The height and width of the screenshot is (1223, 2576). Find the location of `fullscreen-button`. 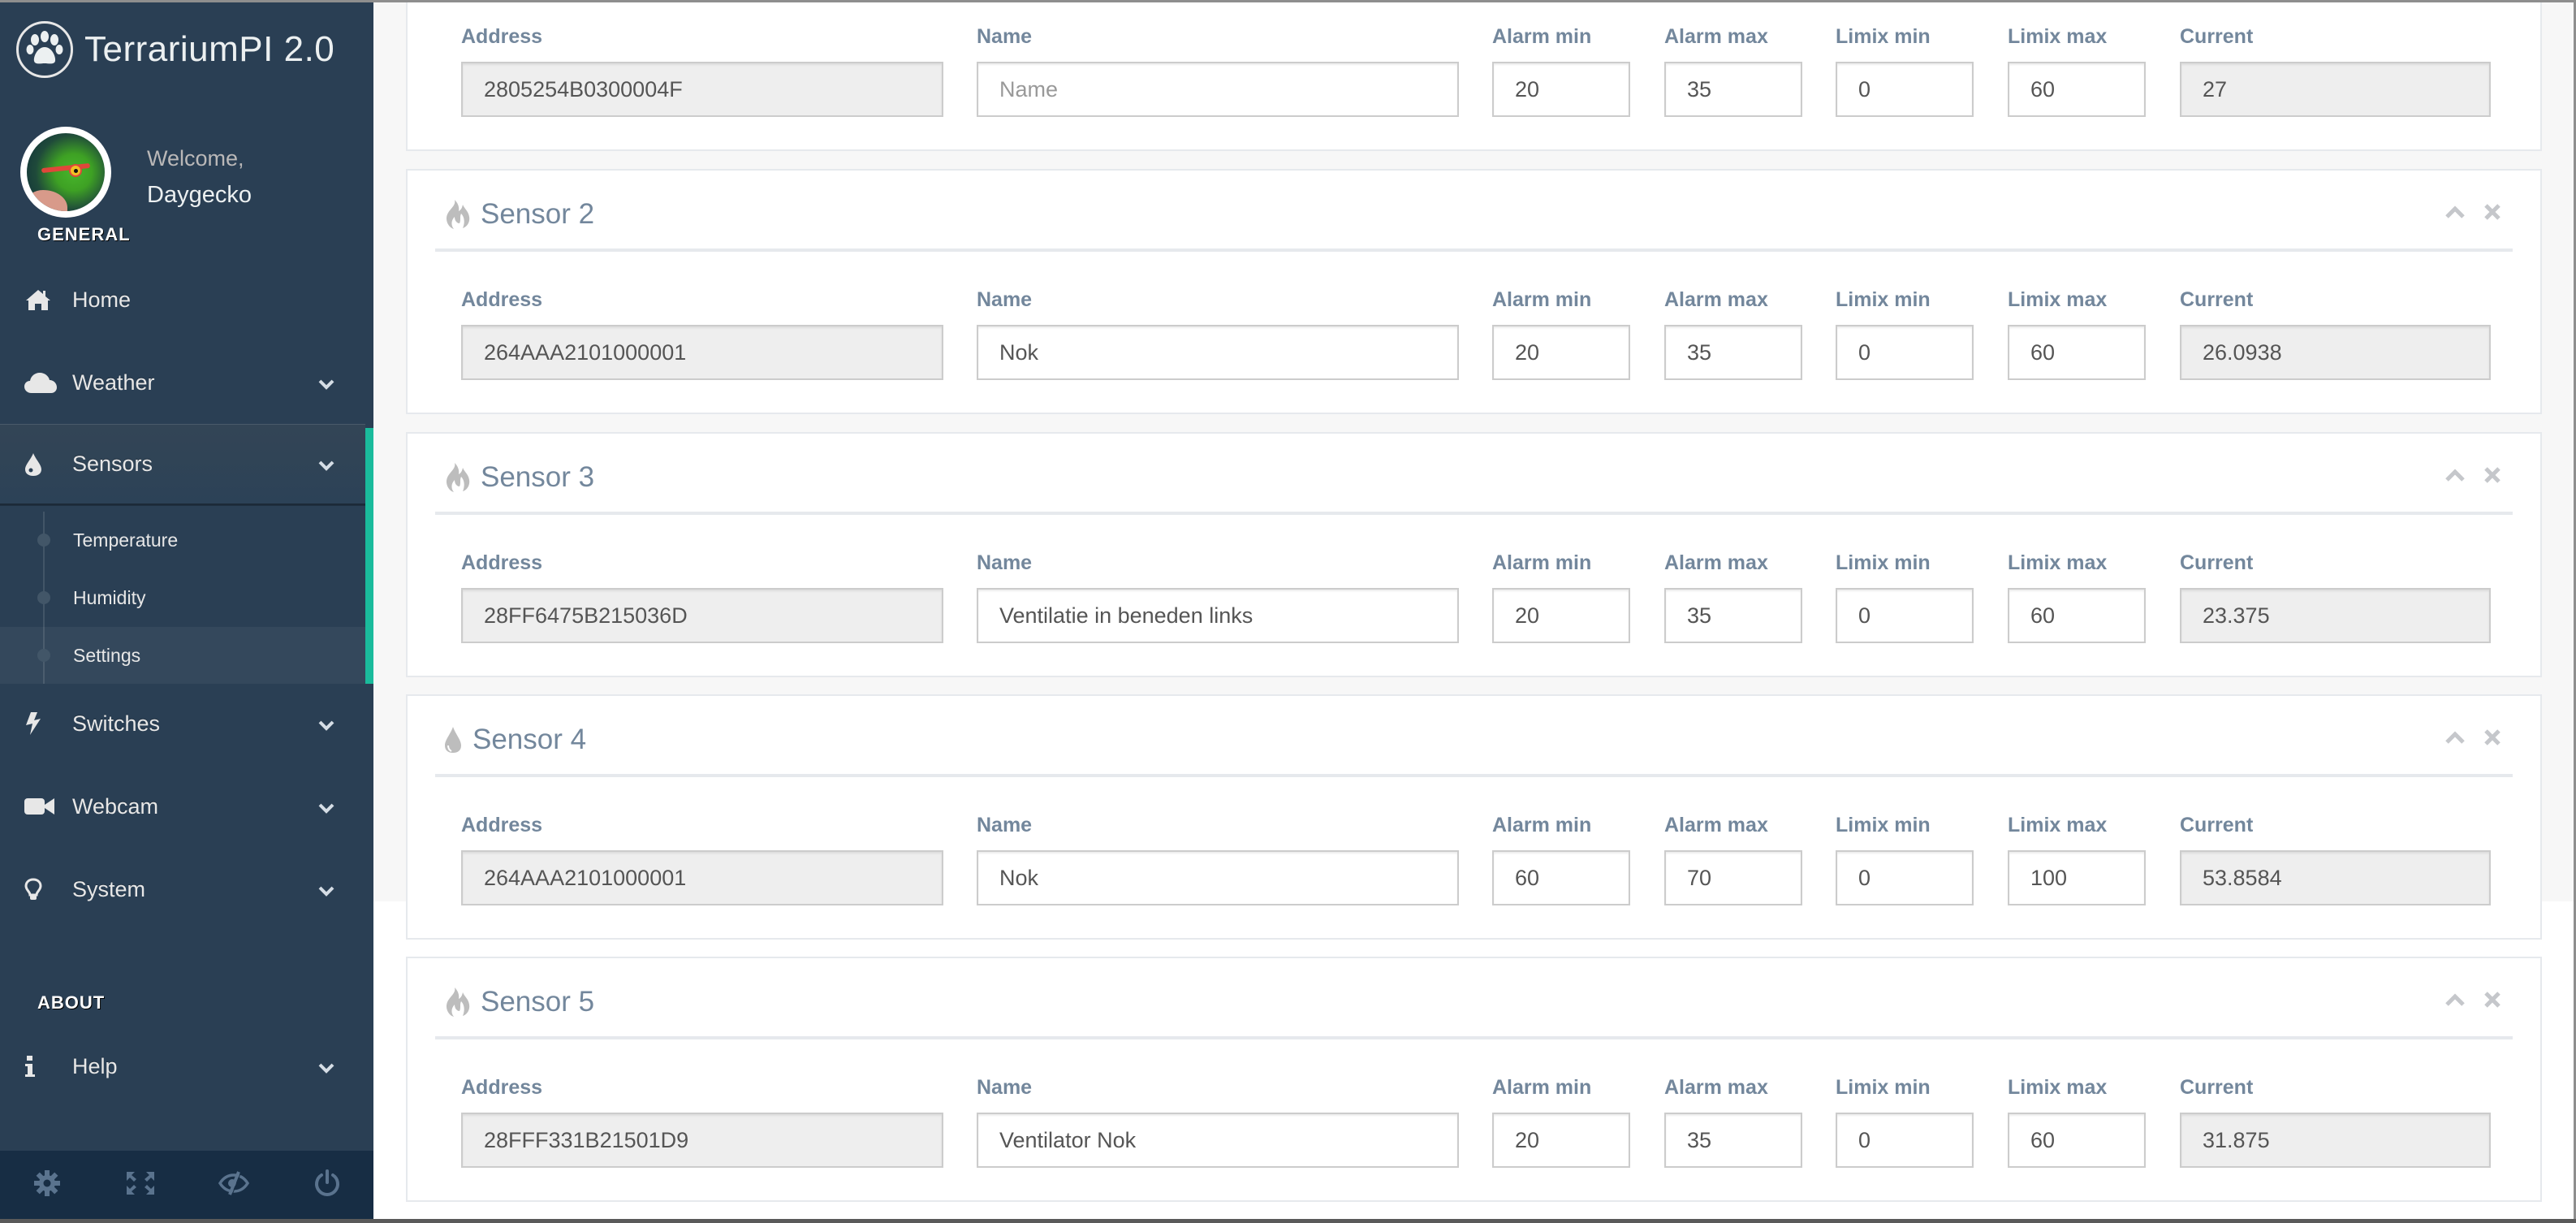

fullscreen-button is located at coordinates (140, 1185).